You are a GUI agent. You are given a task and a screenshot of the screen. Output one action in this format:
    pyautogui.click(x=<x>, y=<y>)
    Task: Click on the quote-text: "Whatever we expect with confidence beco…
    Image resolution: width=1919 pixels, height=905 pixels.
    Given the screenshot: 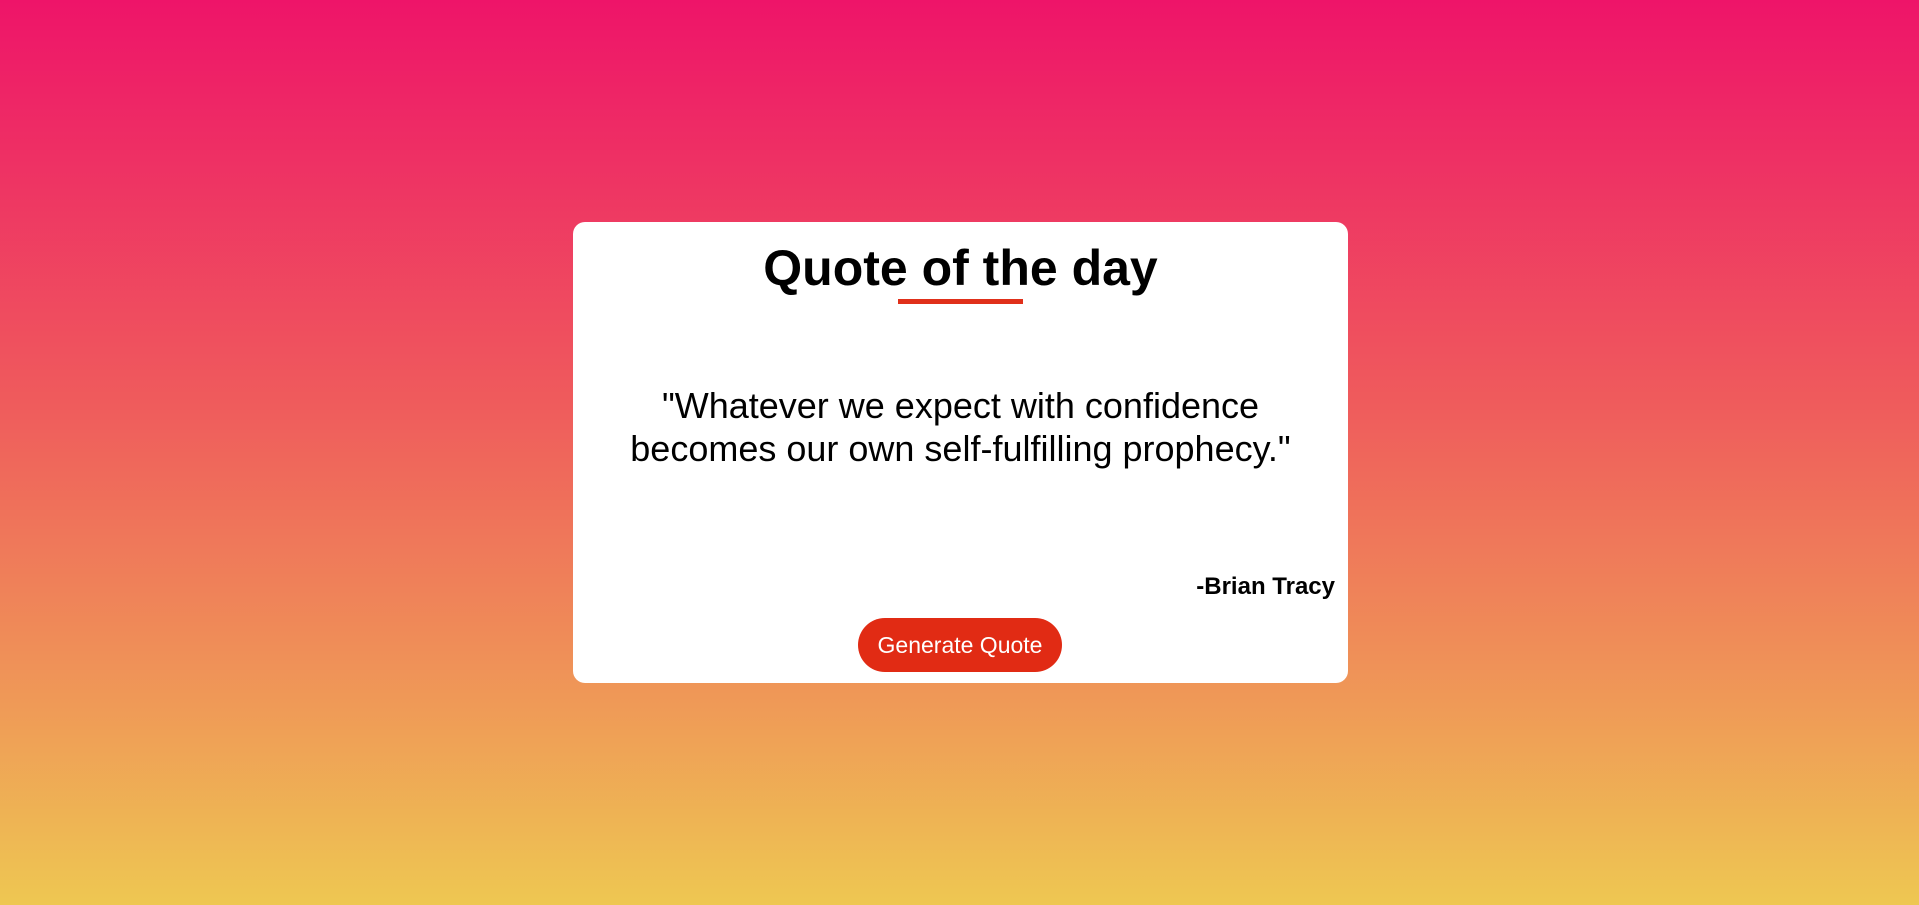 What is the action you would take?
    pyautogui.click(x=960, y=427)
    